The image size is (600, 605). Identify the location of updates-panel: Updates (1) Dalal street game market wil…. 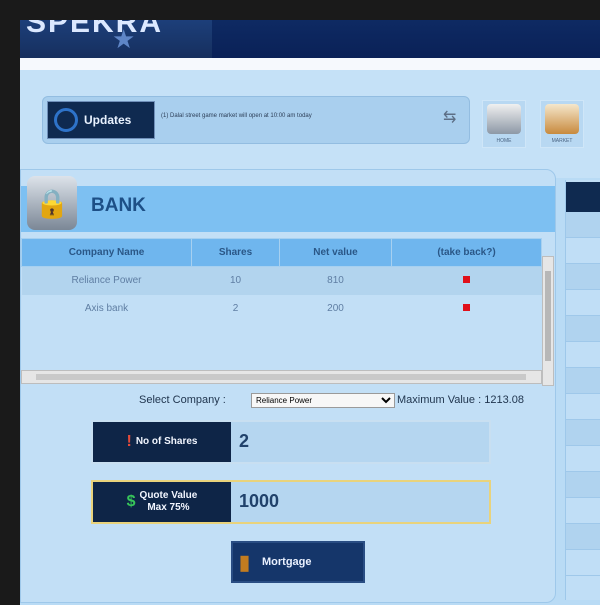
(256, 120).